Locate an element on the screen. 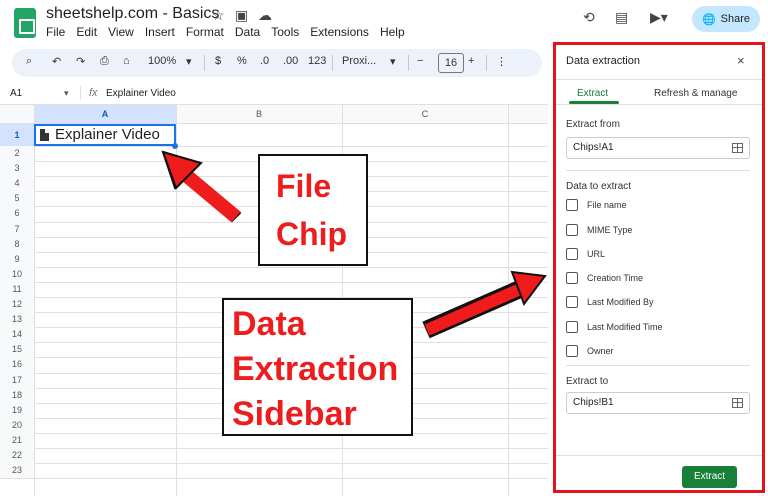  sidebar-title: Data extraction is located at coordinates (603, 61).